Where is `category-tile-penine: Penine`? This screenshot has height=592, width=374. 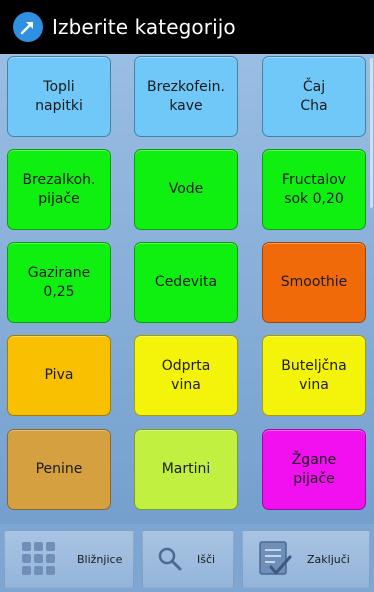
category-tile-penine: Penine is located at coordinates (59, 469).